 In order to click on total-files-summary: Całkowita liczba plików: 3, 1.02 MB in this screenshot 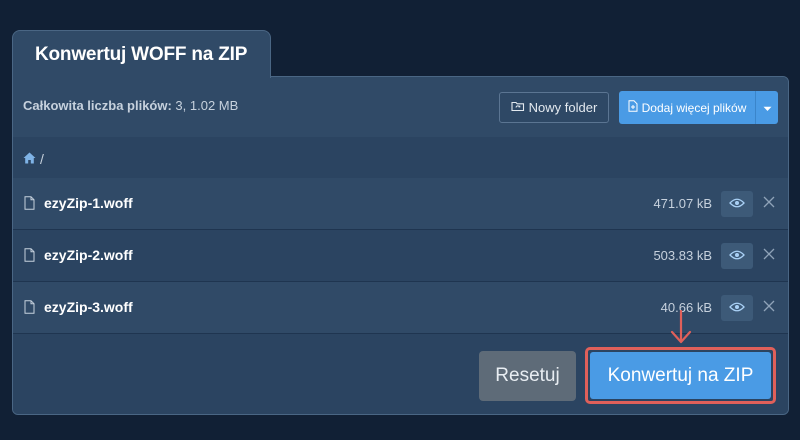, I will do `click(130, 105)`.